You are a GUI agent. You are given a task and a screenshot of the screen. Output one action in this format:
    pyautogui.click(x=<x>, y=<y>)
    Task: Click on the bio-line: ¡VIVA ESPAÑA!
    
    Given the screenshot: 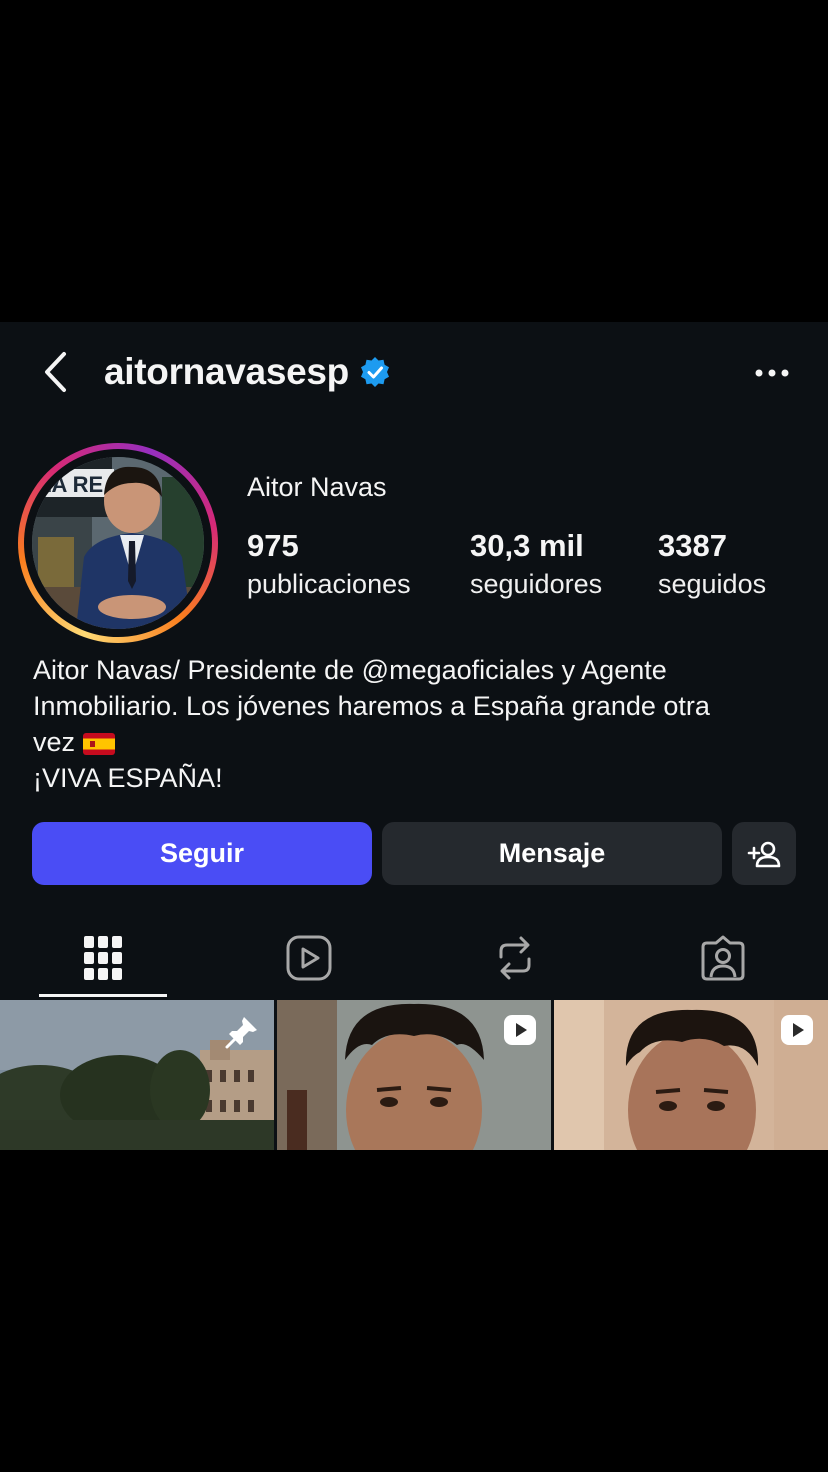 What is the action you would take?
    pyautogui.click(x=128, y=778)
    